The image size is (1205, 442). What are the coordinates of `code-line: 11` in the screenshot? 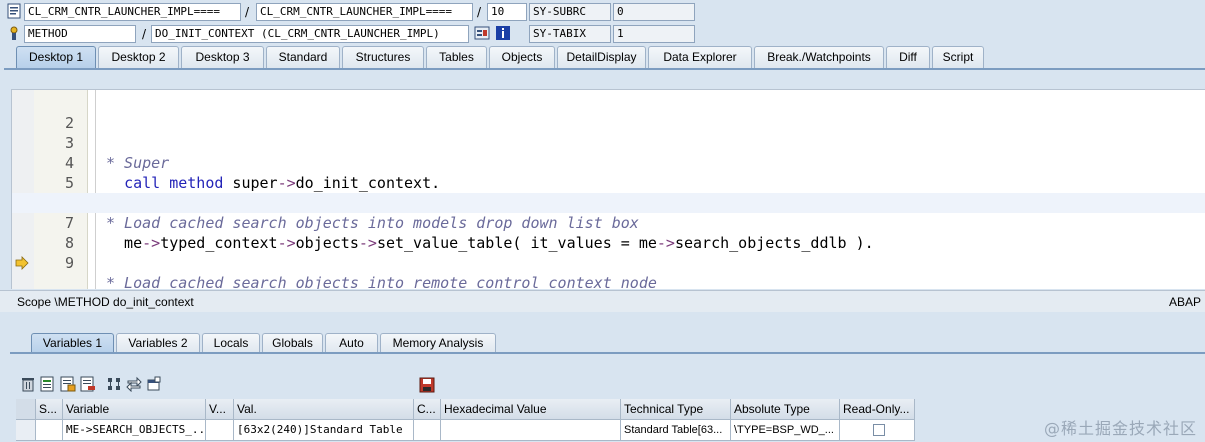 It's located at (608, 281).